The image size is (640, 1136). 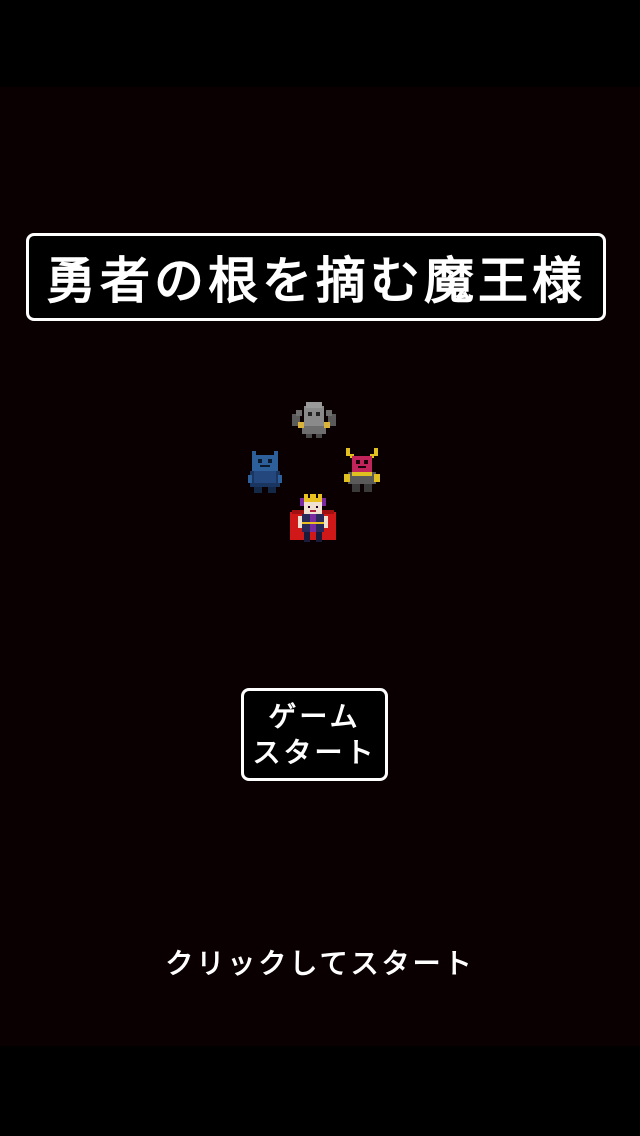 What do you see at coordinates (314, 752) in the screenshot?
I see `start-button-line2: スタート` at bounding box center [314, 752].